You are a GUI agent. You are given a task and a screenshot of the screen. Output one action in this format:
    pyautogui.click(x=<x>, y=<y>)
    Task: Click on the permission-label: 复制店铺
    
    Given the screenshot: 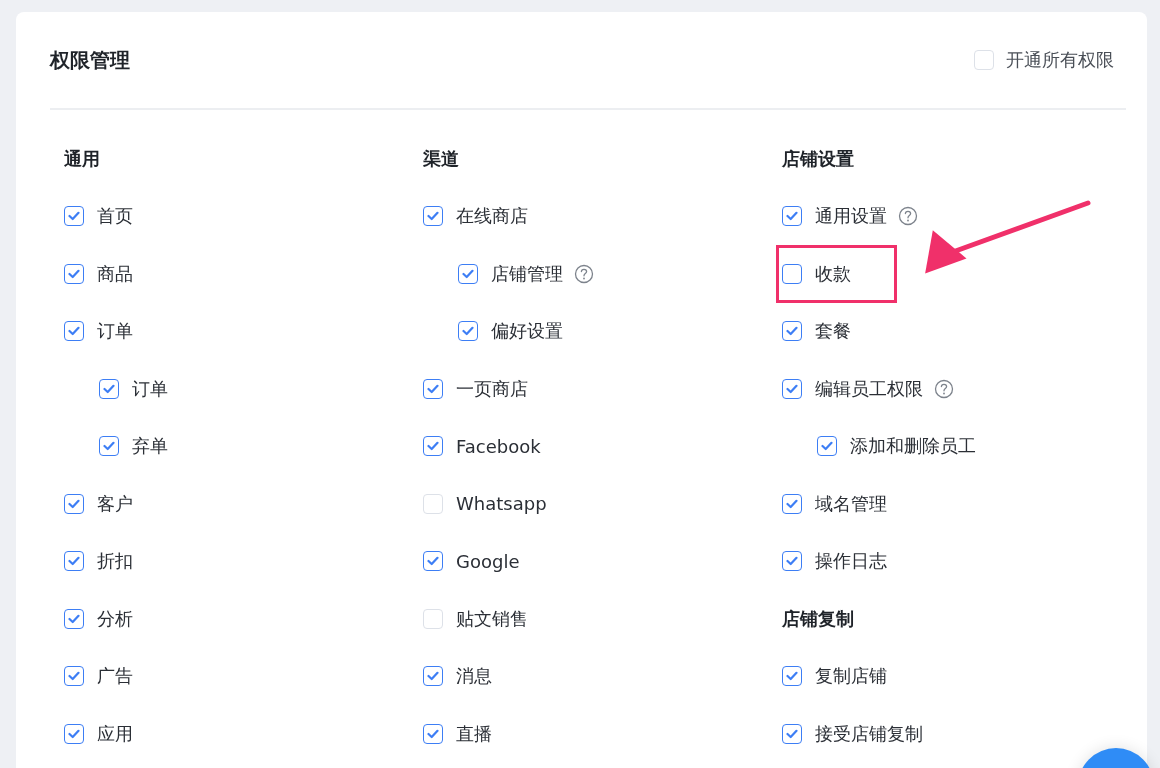 What is the action you would take?
    pyautogui.click(x=851, y=676)
    